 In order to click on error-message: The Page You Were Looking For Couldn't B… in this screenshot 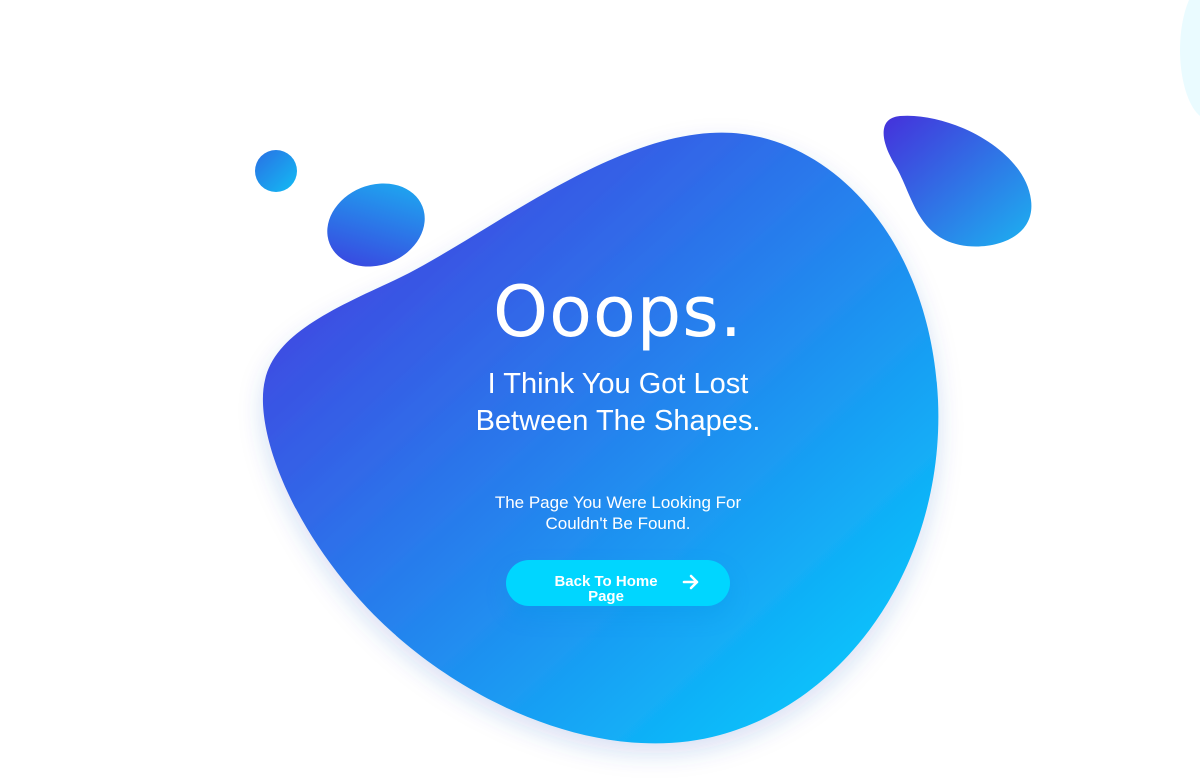, I will do `click(618, 513)`.